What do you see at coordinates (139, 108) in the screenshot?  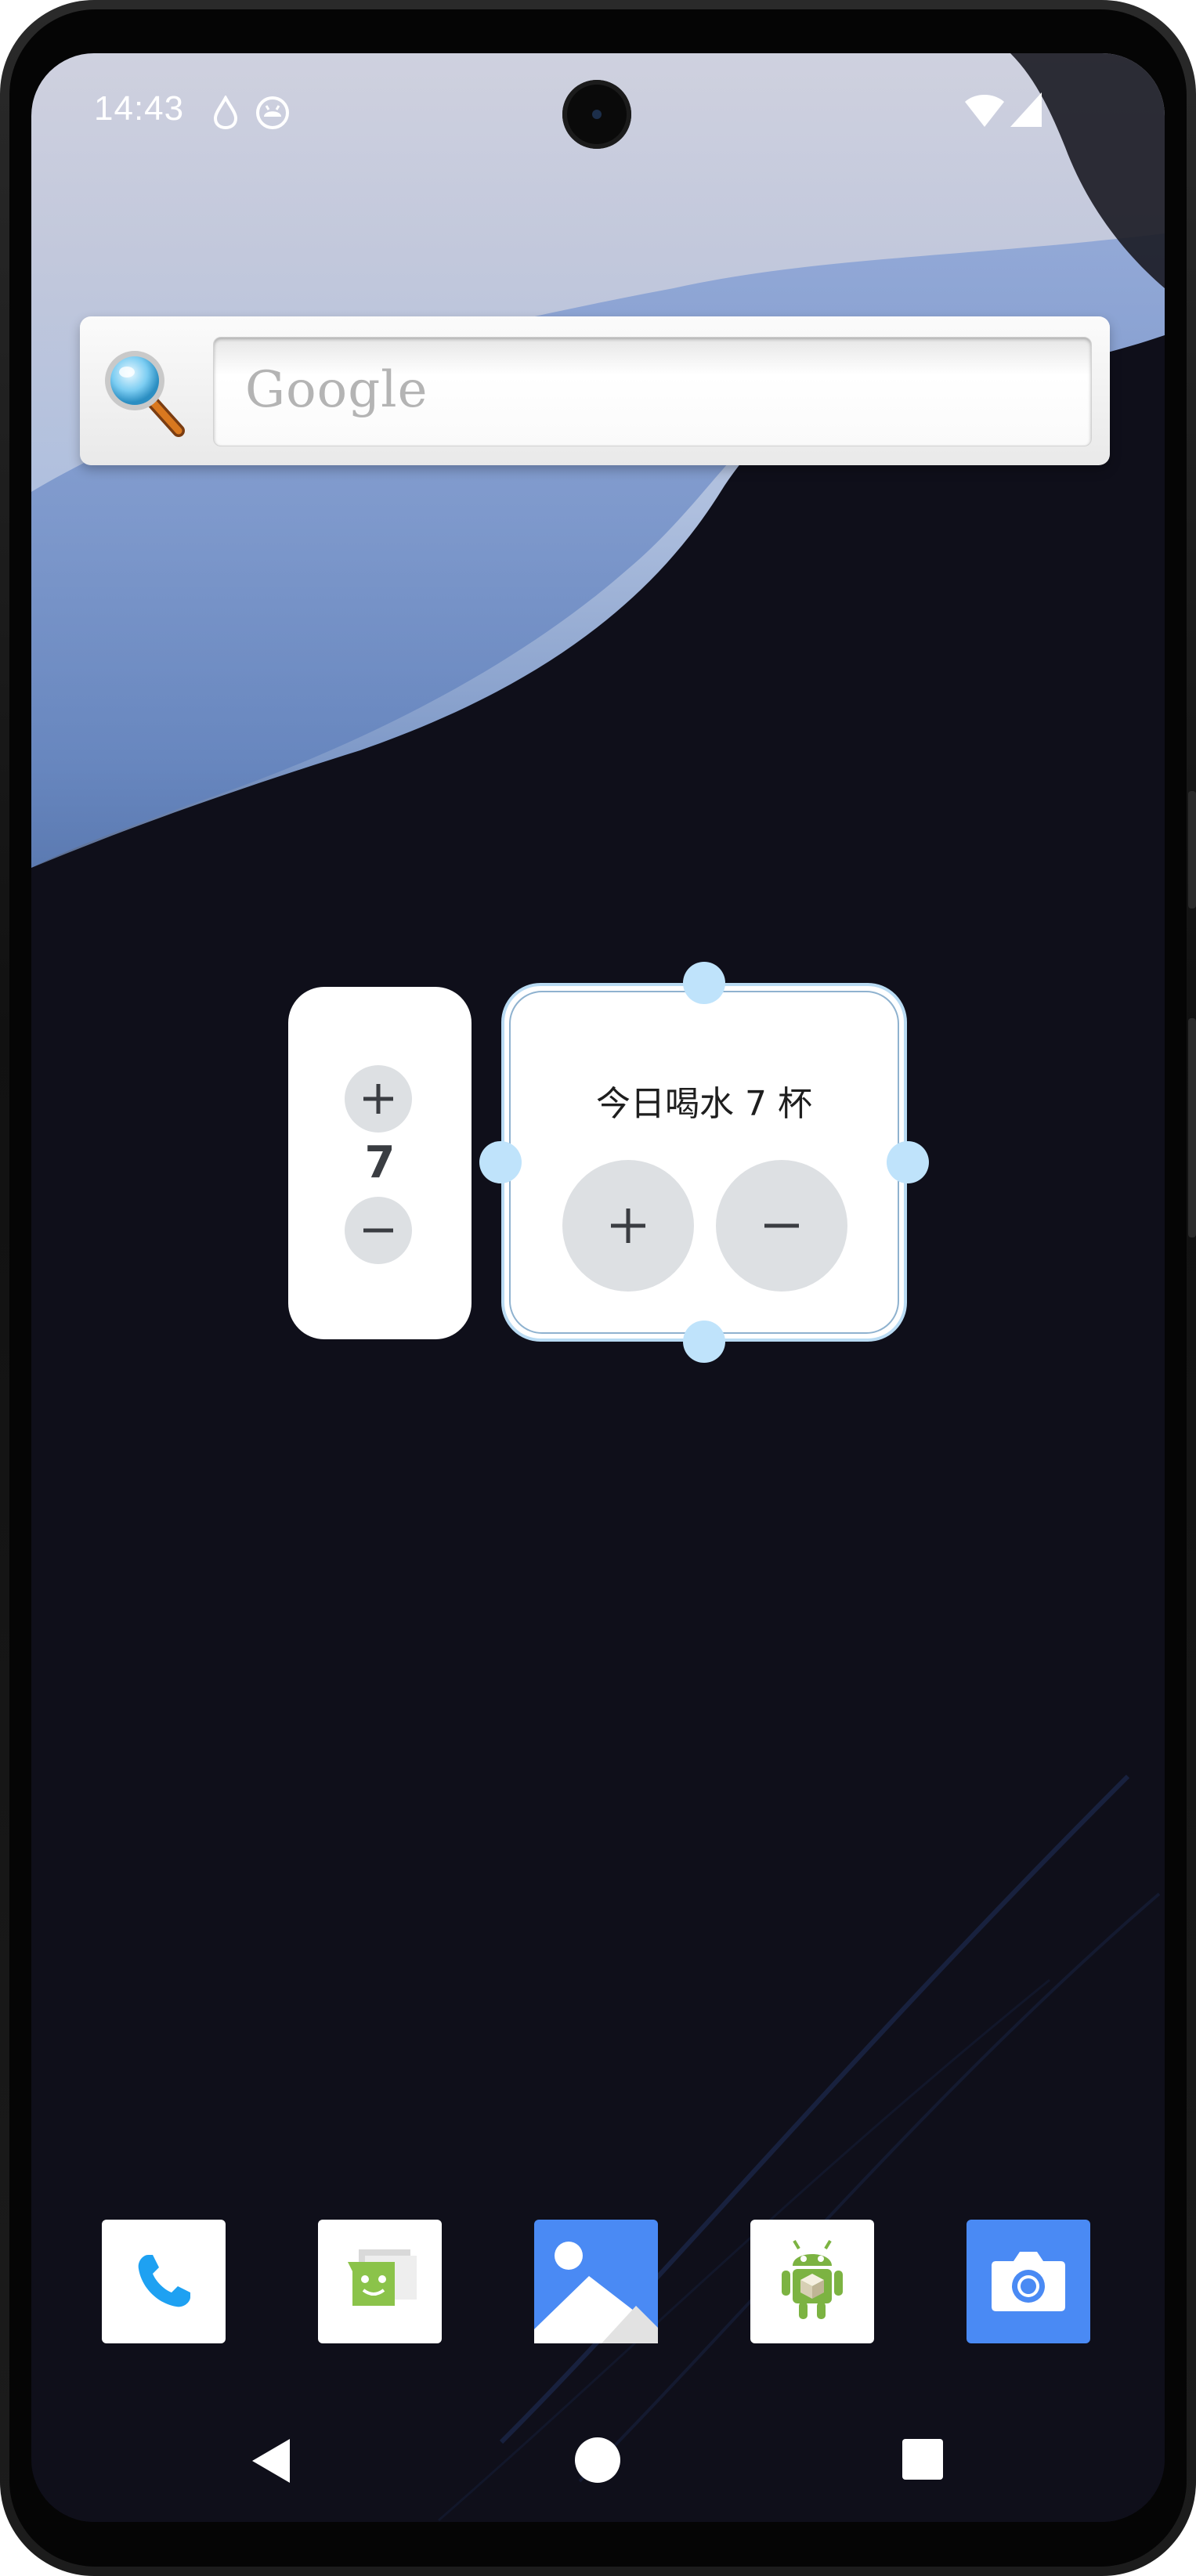 I see `status-time: 14:43` at bounding box center [139, 108].